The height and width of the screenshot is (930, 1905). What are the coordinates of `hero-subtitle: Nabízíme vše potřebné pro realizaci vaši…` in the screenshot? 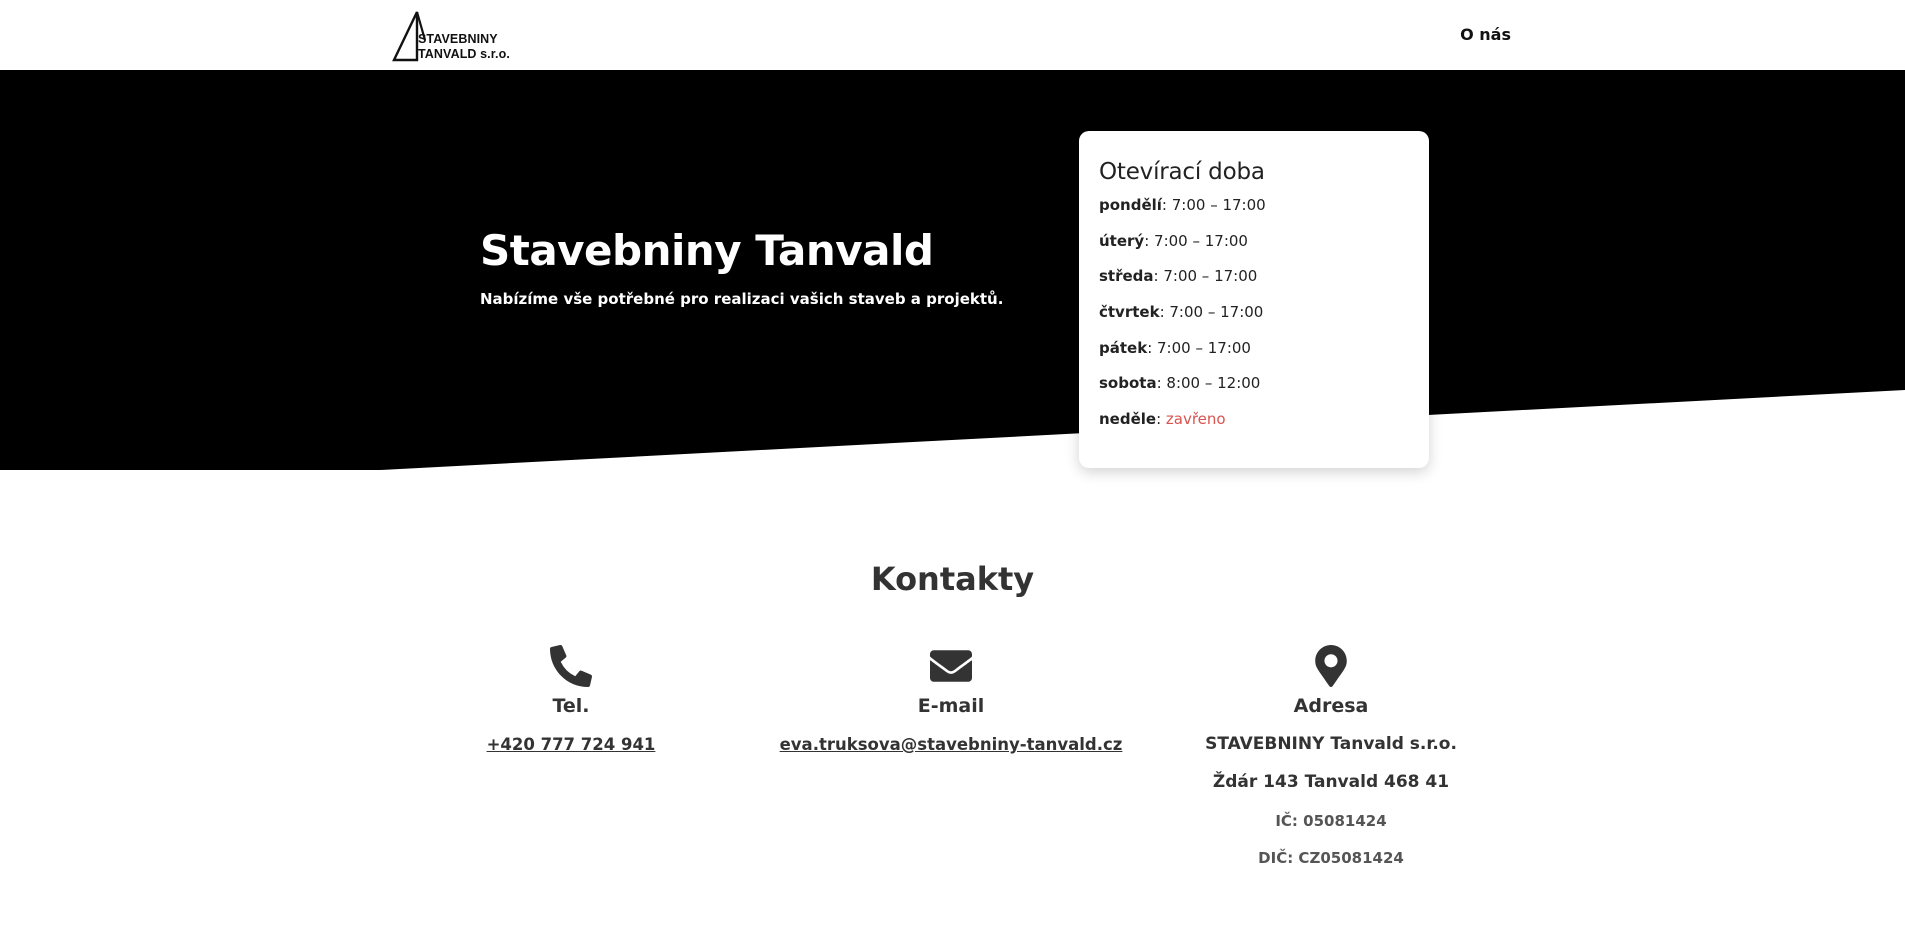 It's located at (742, 299).